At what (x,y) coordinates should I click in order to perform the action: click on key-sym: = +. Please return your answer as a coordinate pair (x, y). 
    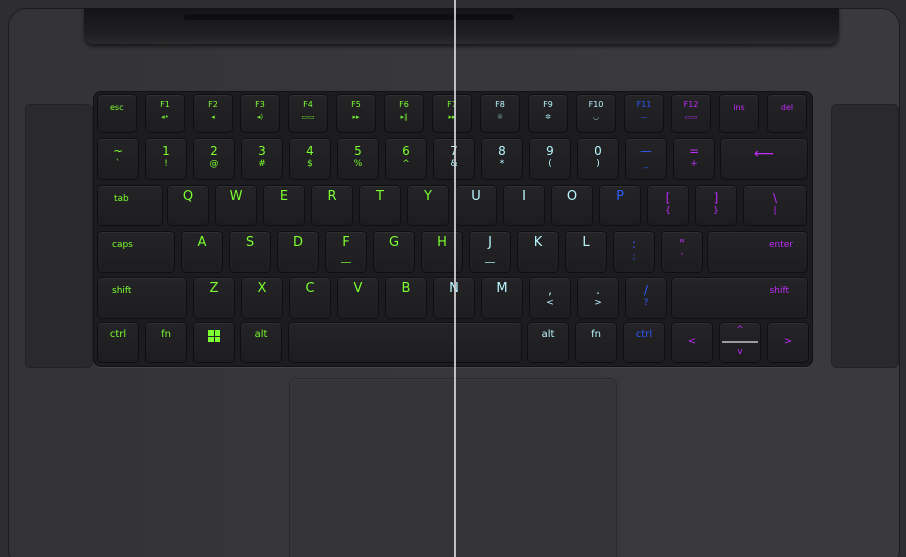
    Looking at the image, I should click on (694, 159).